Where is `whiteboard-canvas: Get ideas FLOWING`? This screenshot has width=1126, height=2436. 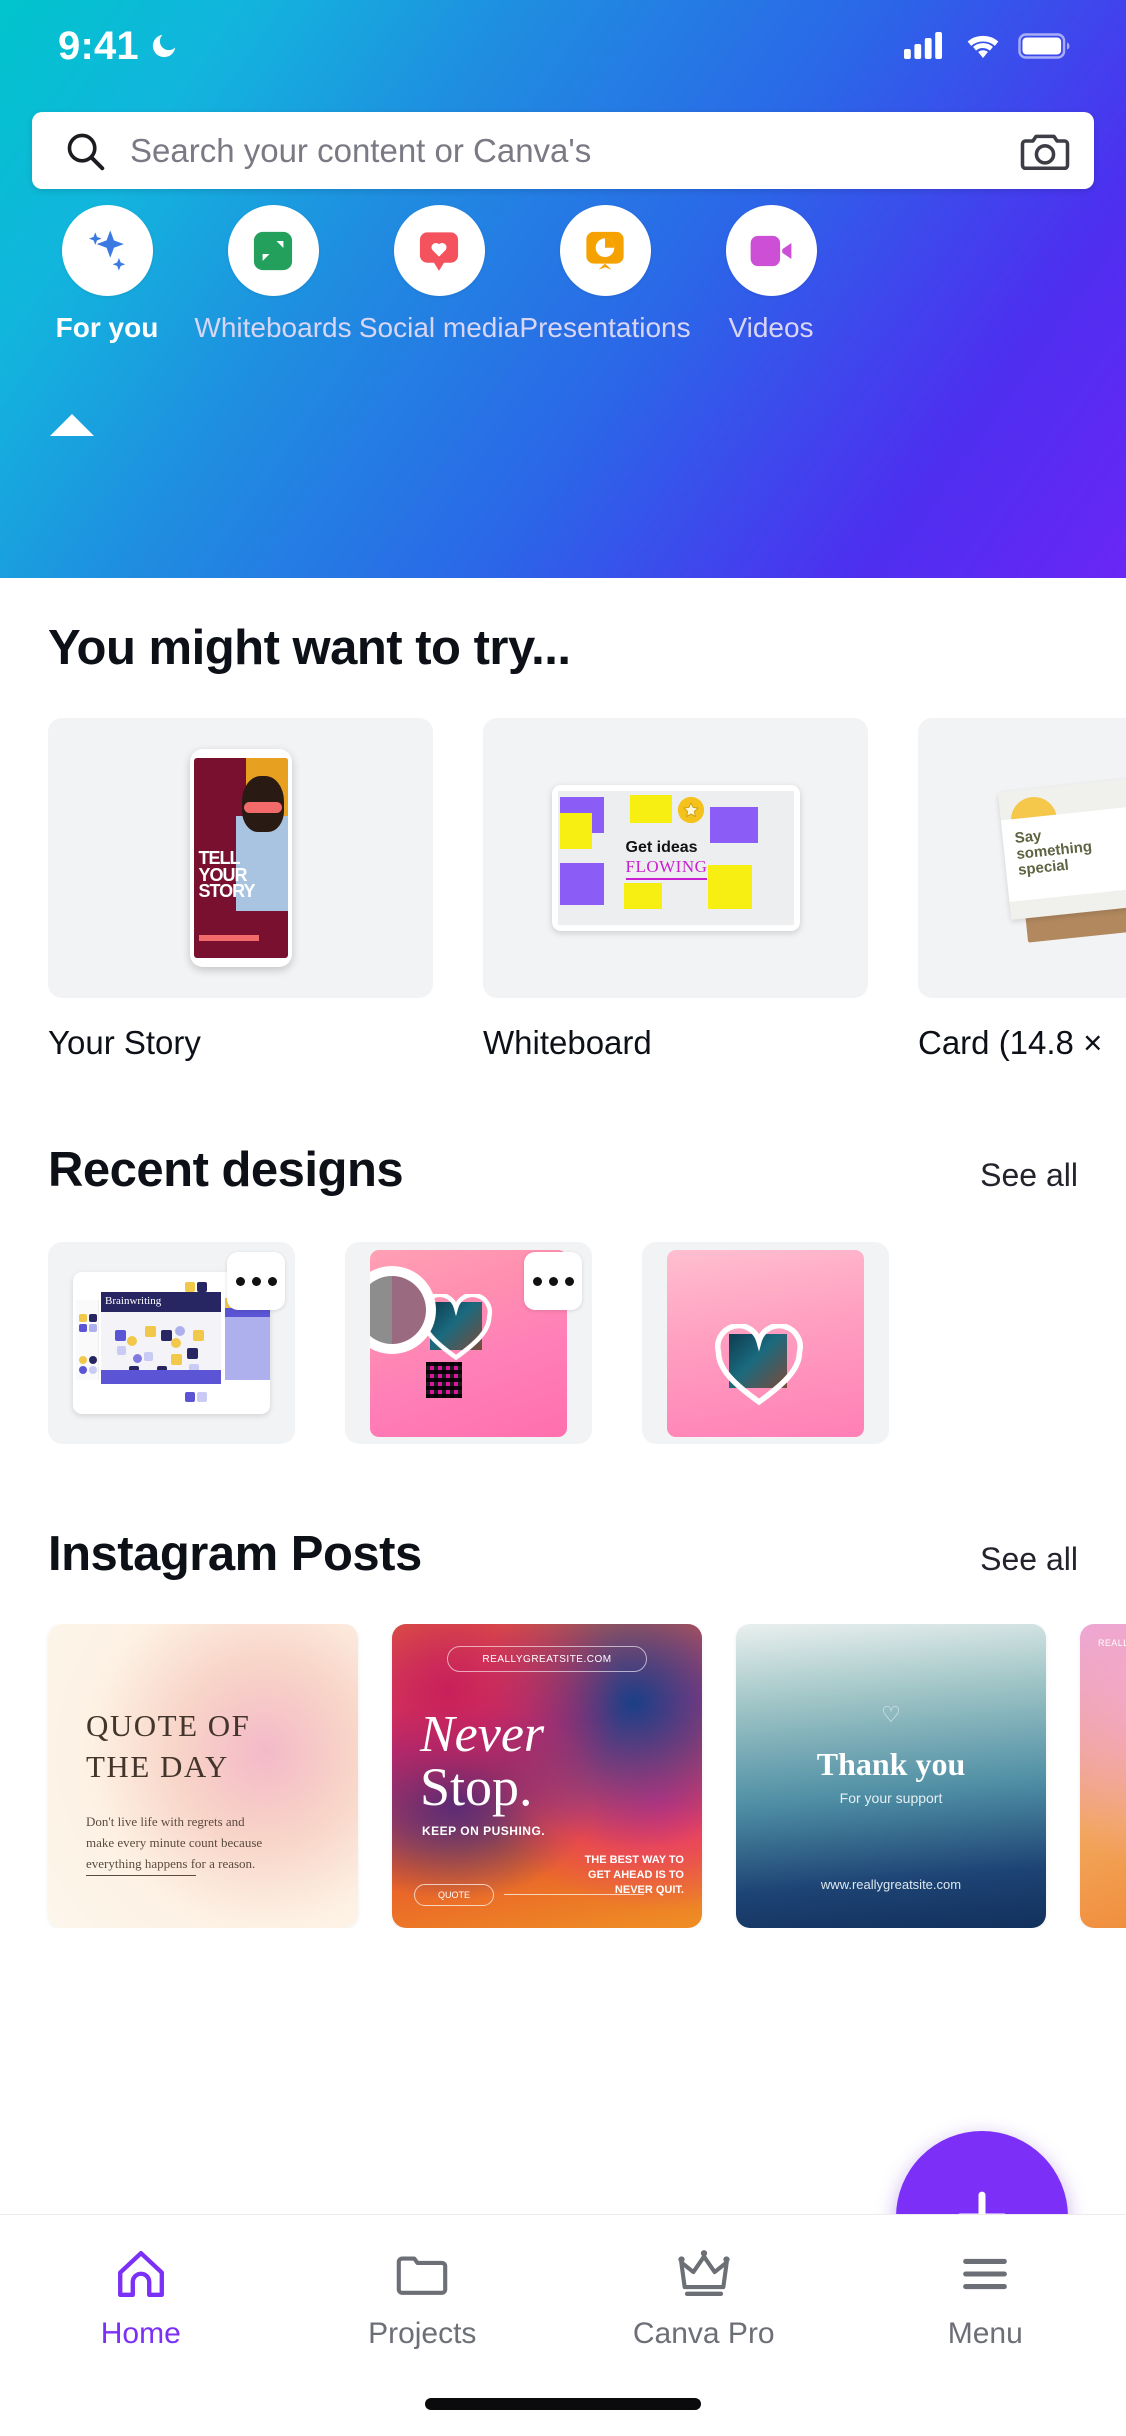 whiteboard-canvas: Get ideas FLOWING is located at coordinates (675, 858).